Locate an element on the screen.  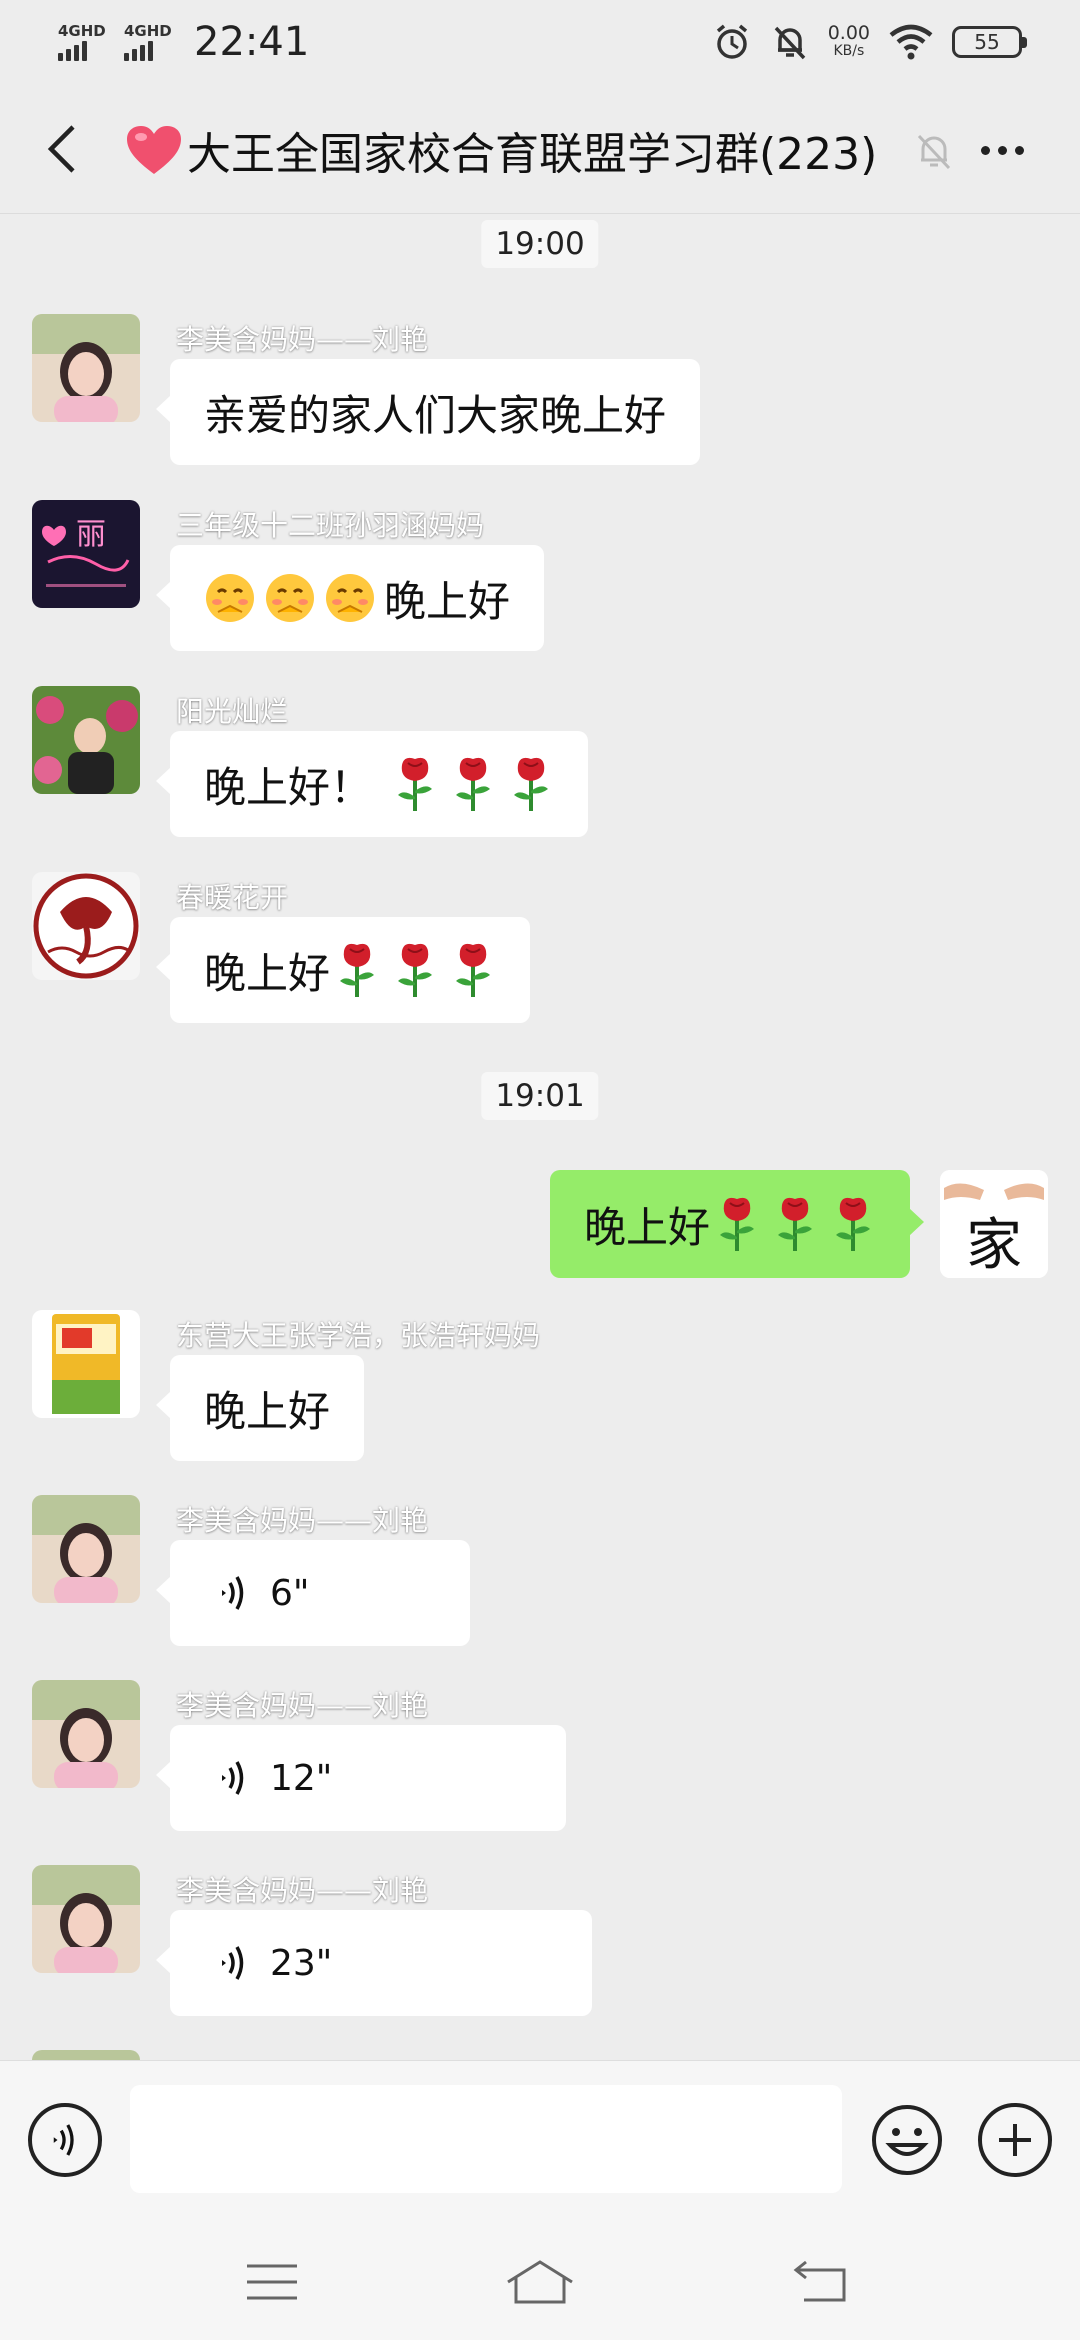
page-title: 大王全国家校合育联盟学习群(223) is located at coordinates (501, 151).